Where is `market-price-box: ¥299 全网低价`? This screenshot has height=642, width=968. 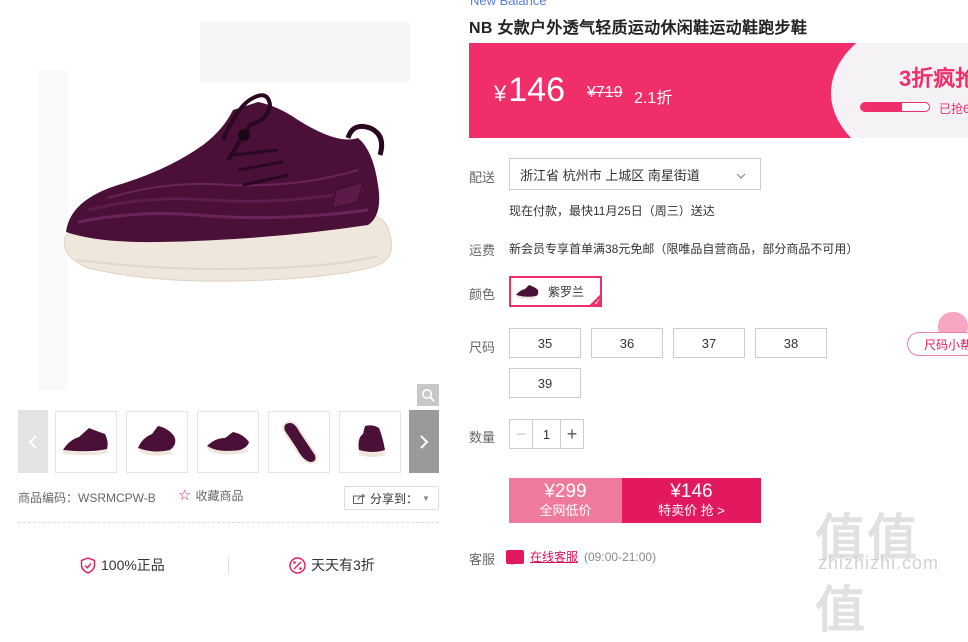
market-price-box: ¥299 全网低价 is located at coordinates (565, 500).